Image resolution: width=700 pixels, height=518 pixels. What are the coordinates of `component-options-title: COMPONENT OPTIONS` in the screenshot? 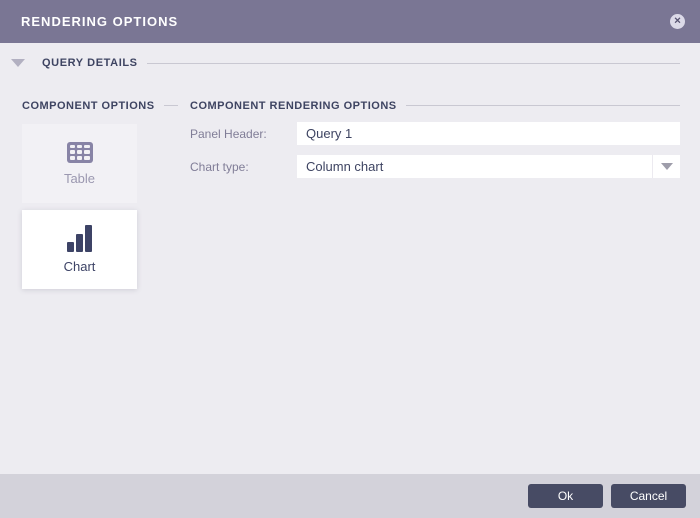 It's located at (88, 105).